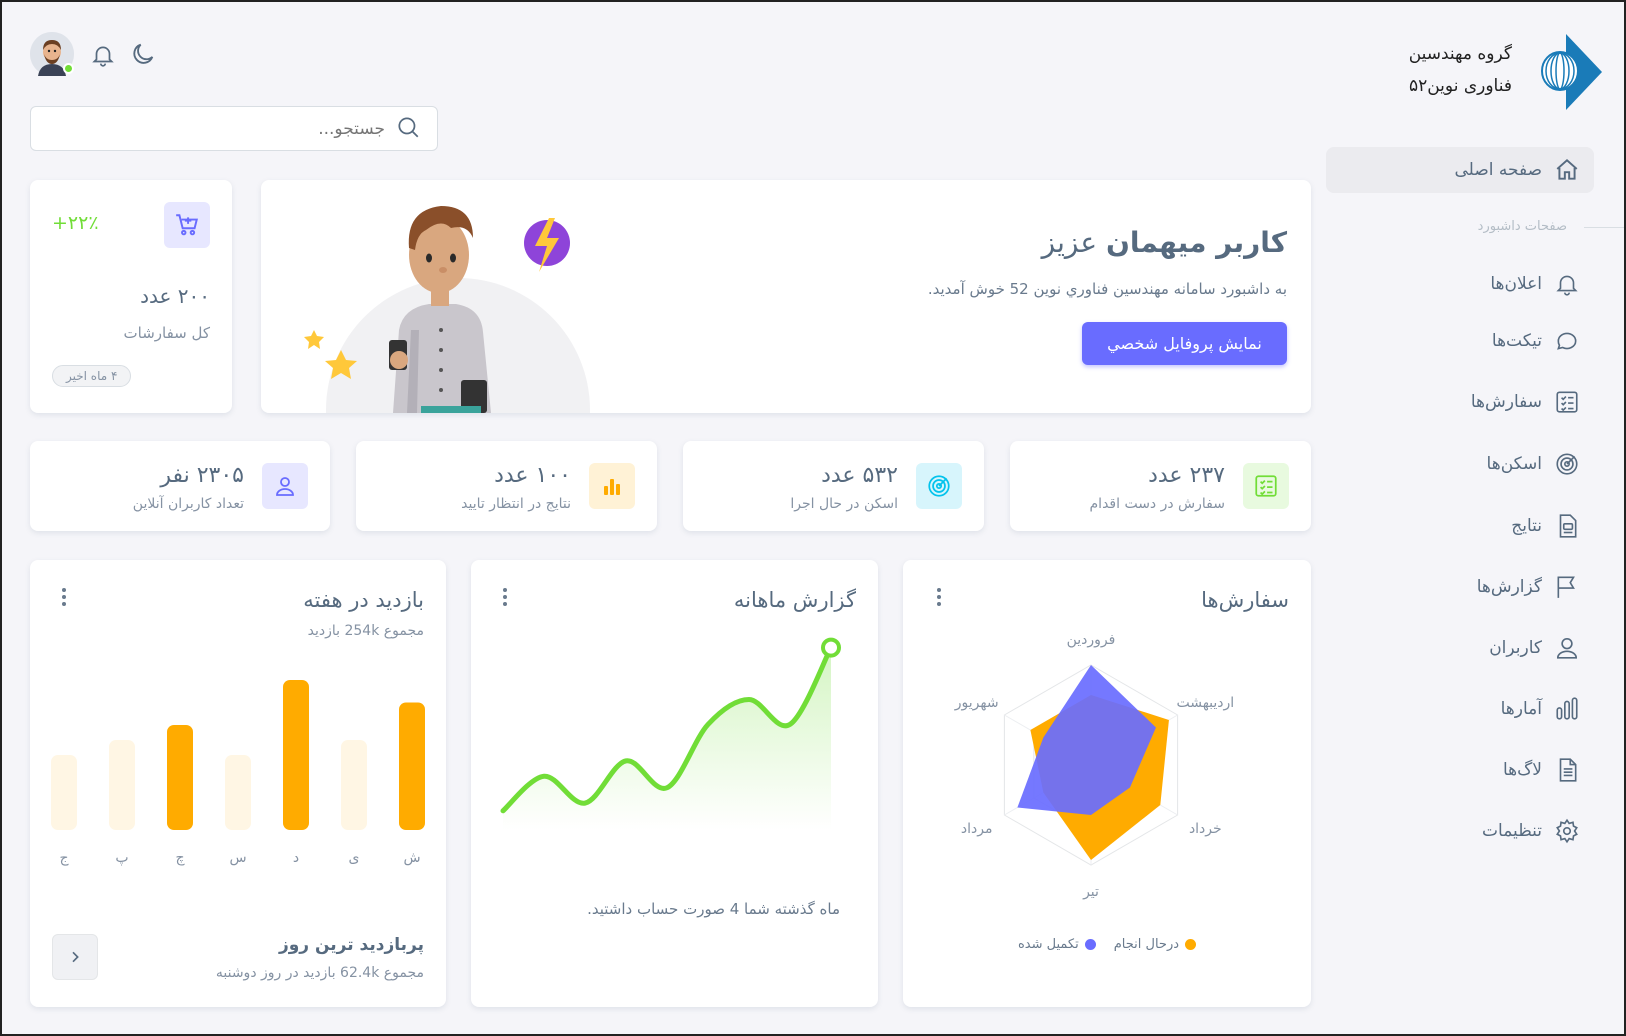 The width and height of the screenshot is (1626, 1036). I want to click on welcome-title-rest: عزیز, so click(1073, 242).